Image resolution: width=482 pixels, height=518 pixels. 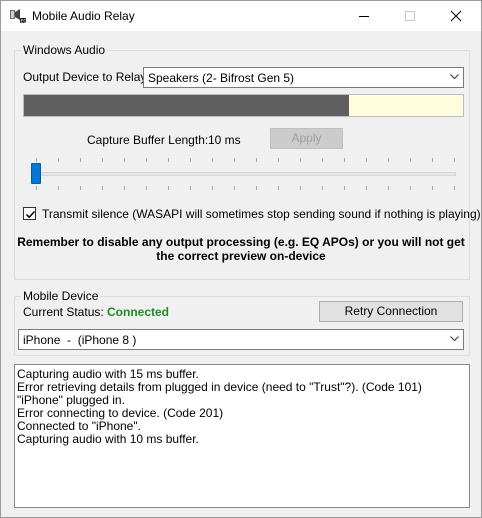 I want to click on maximize-button, so click(x=410, y=16).